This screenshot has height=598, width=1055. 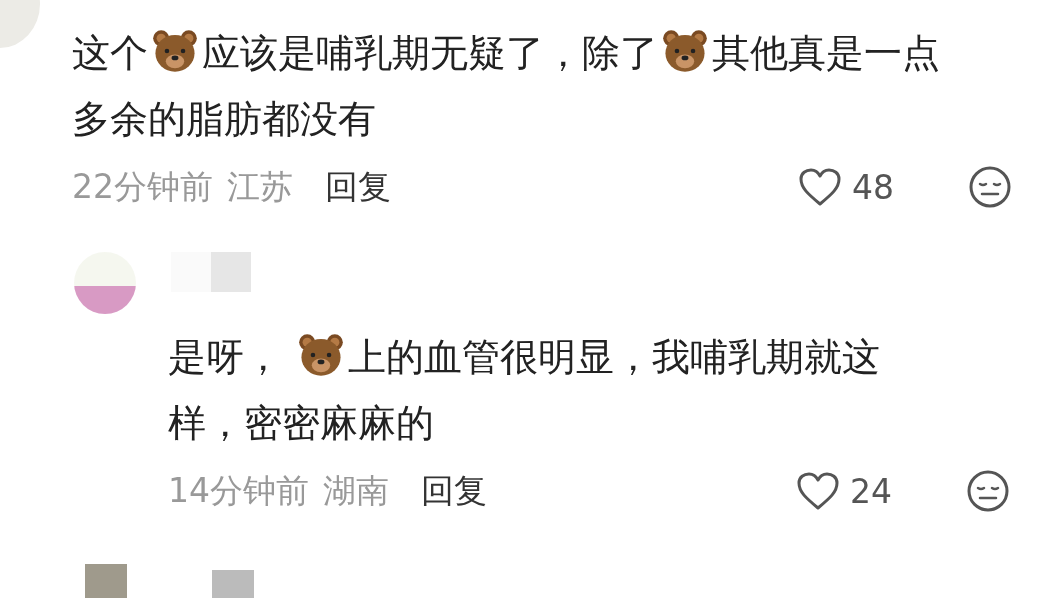 What do you see at coordinates (233, 584) in the screenshot?
I see `username-placeholder` at bounding box center [233, 584].